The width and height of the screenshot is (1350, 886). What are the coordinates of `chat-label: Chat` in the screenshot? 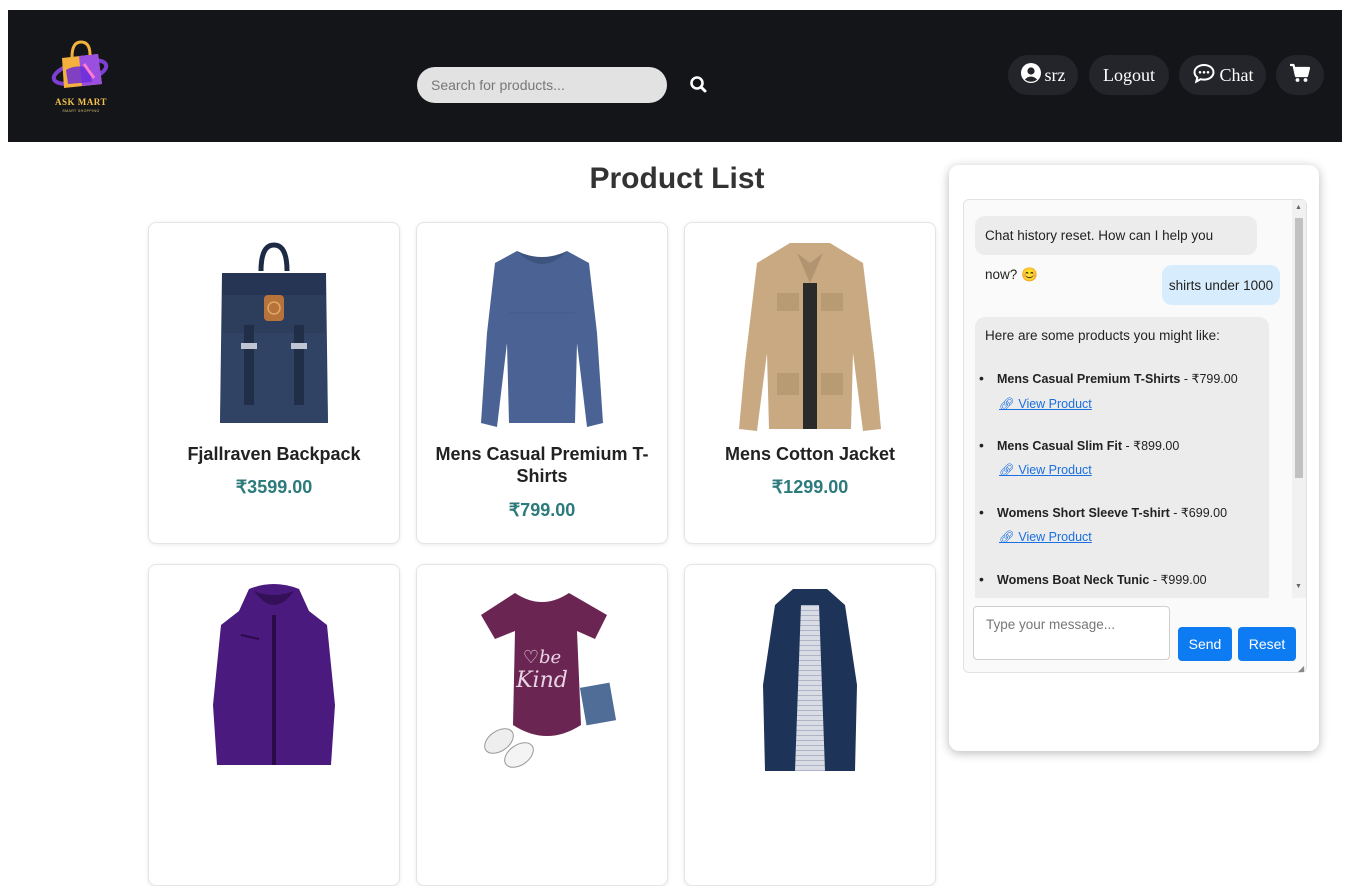 It's located at (1236, 74).